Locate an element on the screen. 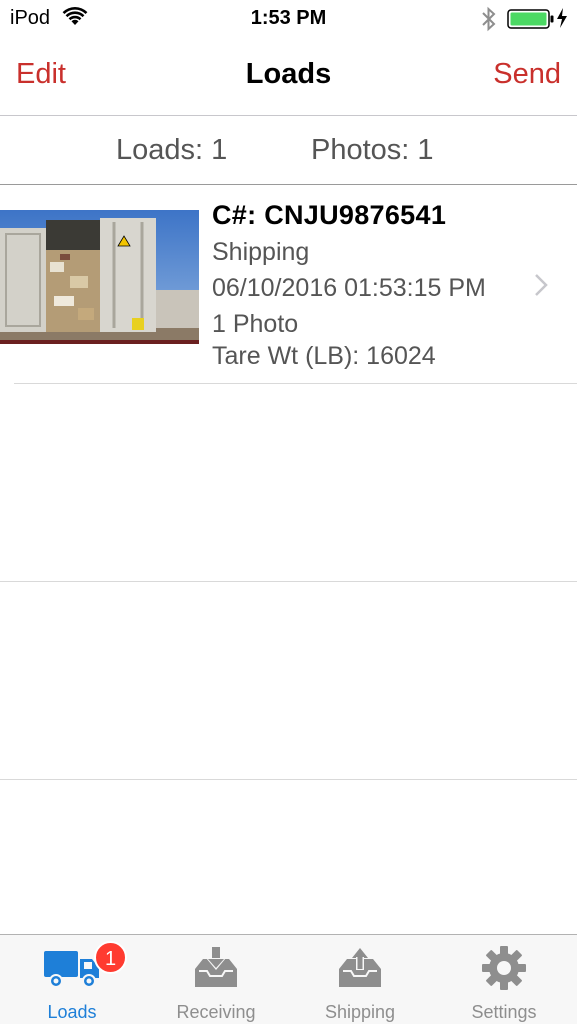 The width and height of the screenshot is (577, 1024). status-bar: iPod 1:53 PM is located at coordinates (288, 19).